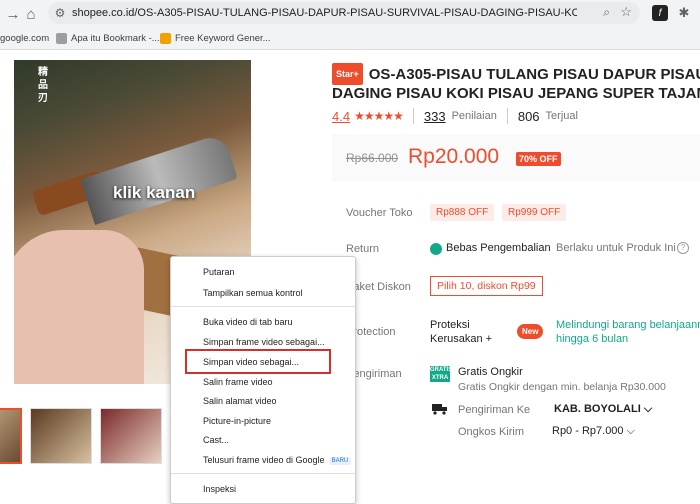 This screenshot has width=700, height=504. Describe the element at coordinates (237, 421) in the screenshot. I see `menu-item-picture-in-picture: Picture-in-picture` at that location.